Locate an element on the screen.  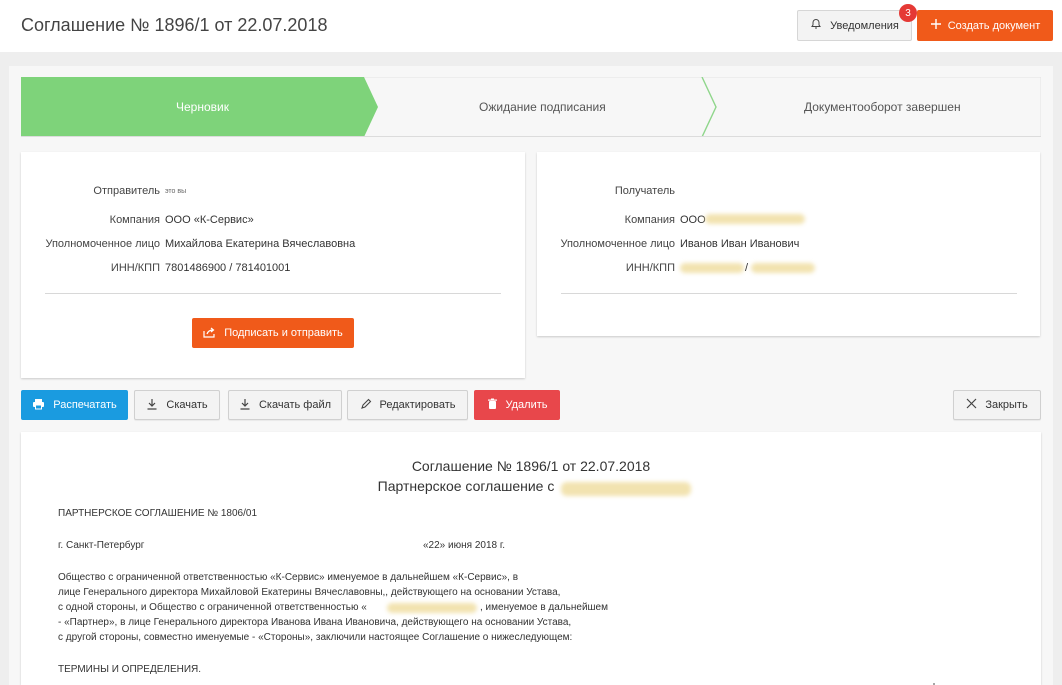
close-label: Закрыть is located at coordinates (1006, 405).